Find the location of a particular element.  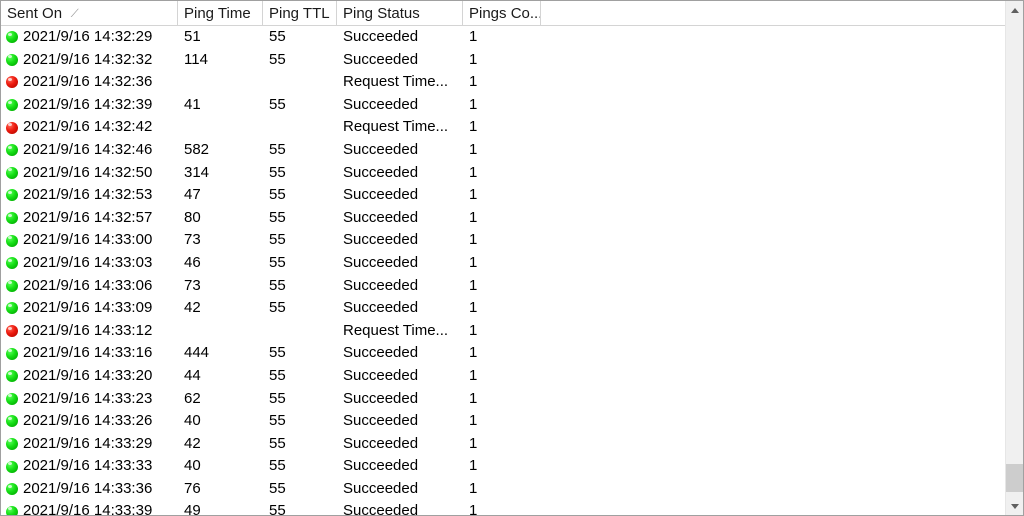

table-row: 2021/9/16 14:33:23 62 55 Succeeded 1 is located at coordinates (503, 399).